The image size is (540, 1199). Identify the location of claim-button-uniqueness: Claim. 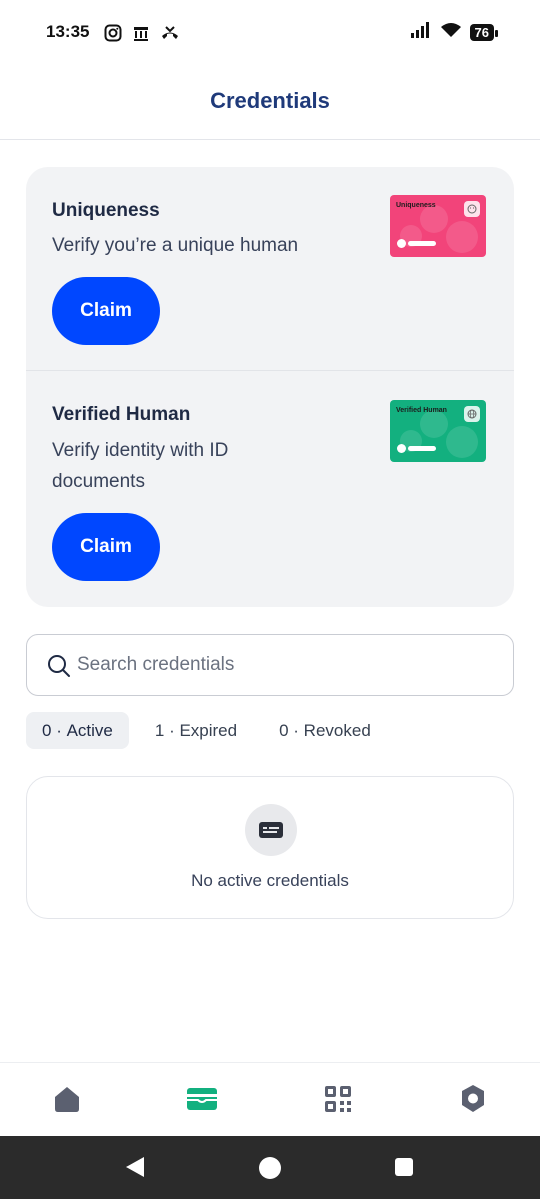
(106, 311).